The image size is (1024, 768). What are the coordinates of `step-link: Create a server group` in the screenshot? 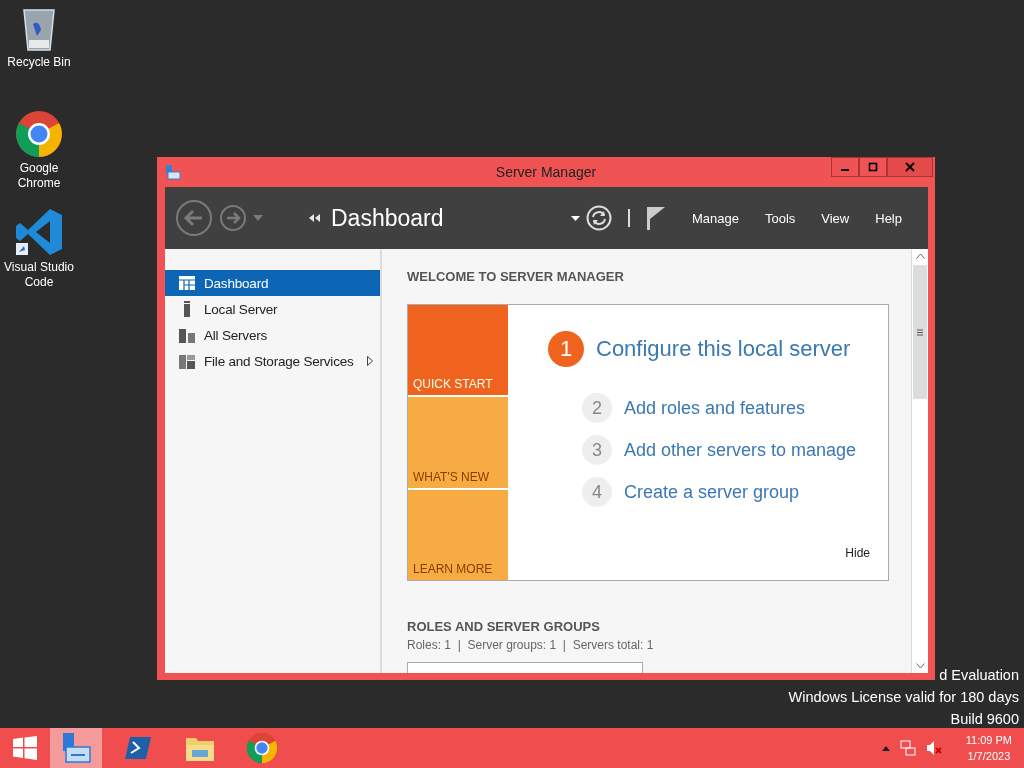 It's located at (712, 492).